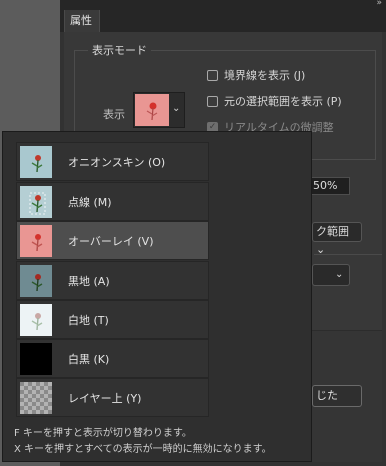  What do you see at coordinates (143, 449) in the screenshot?
I see `hint-disable-view: X キーを押すとすべての表示が一時的に無効になります。` at bounding box center [143, 449].